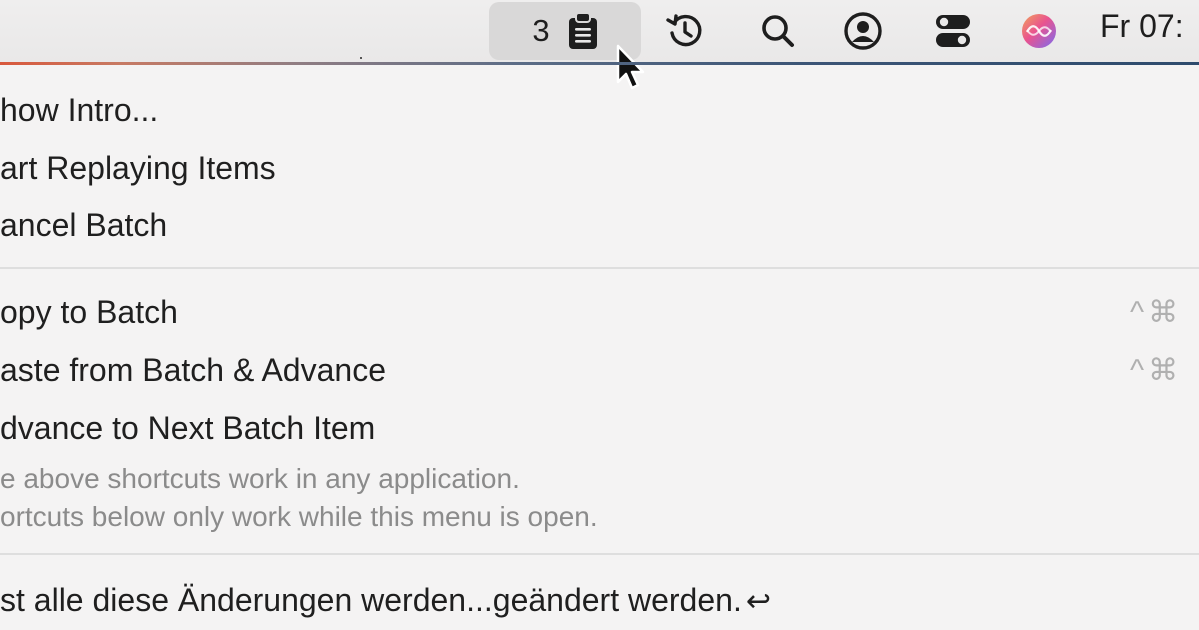 This screenshot has height=630, width=1199. What do you see at coordinates (138, 167) in the screenshot?
I see `menu-item-label: art Replaying Items` at bounding box center [138, 167].